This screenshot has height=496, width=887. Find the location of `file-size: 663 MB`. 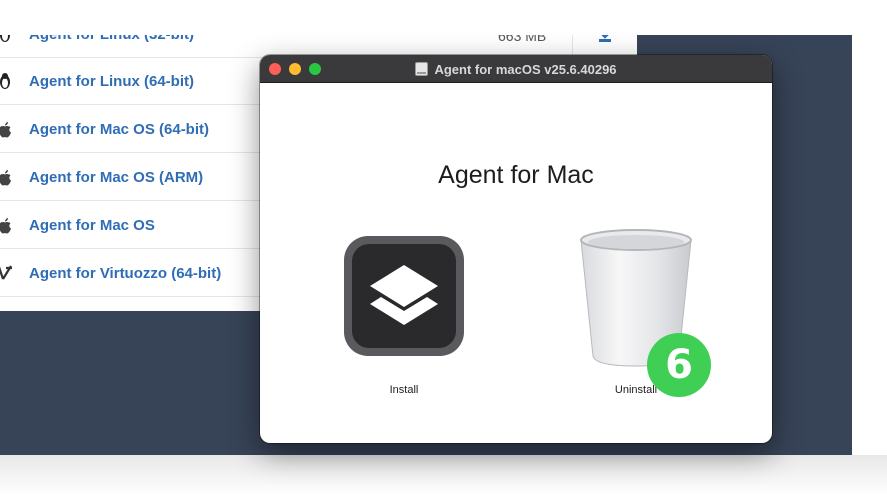

file-size: 663 MB is located at coordinates (522, 39).